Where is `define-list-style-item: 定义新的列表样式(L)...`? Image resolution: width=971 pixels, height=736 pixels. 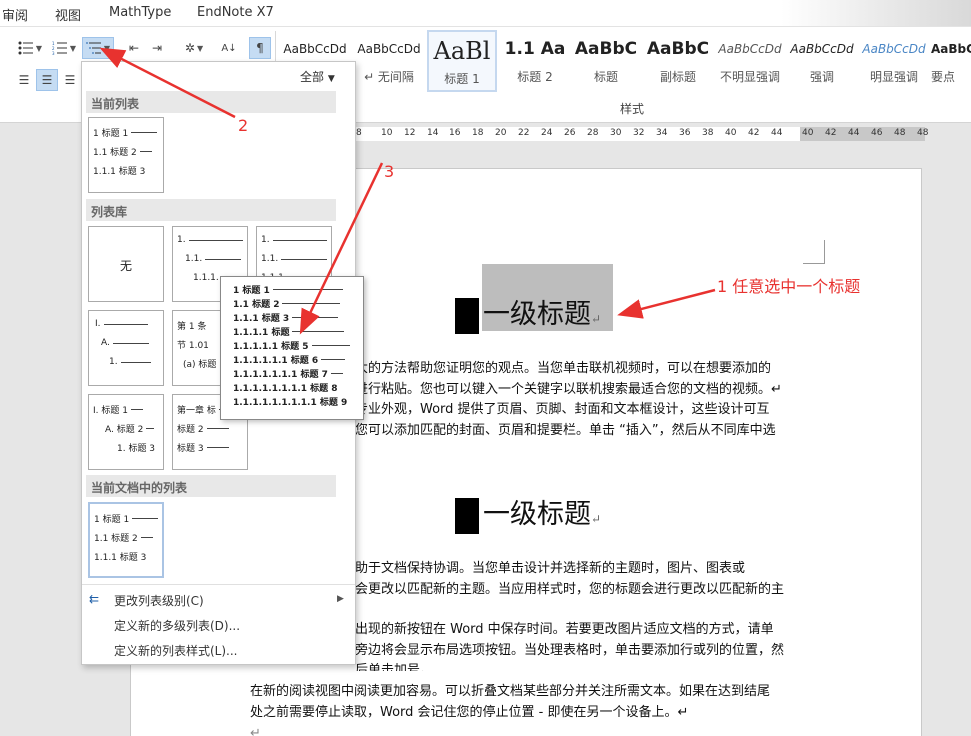
define-list-style-item: 定义新的列表样式(L)... is located at coordinates (176, 650).